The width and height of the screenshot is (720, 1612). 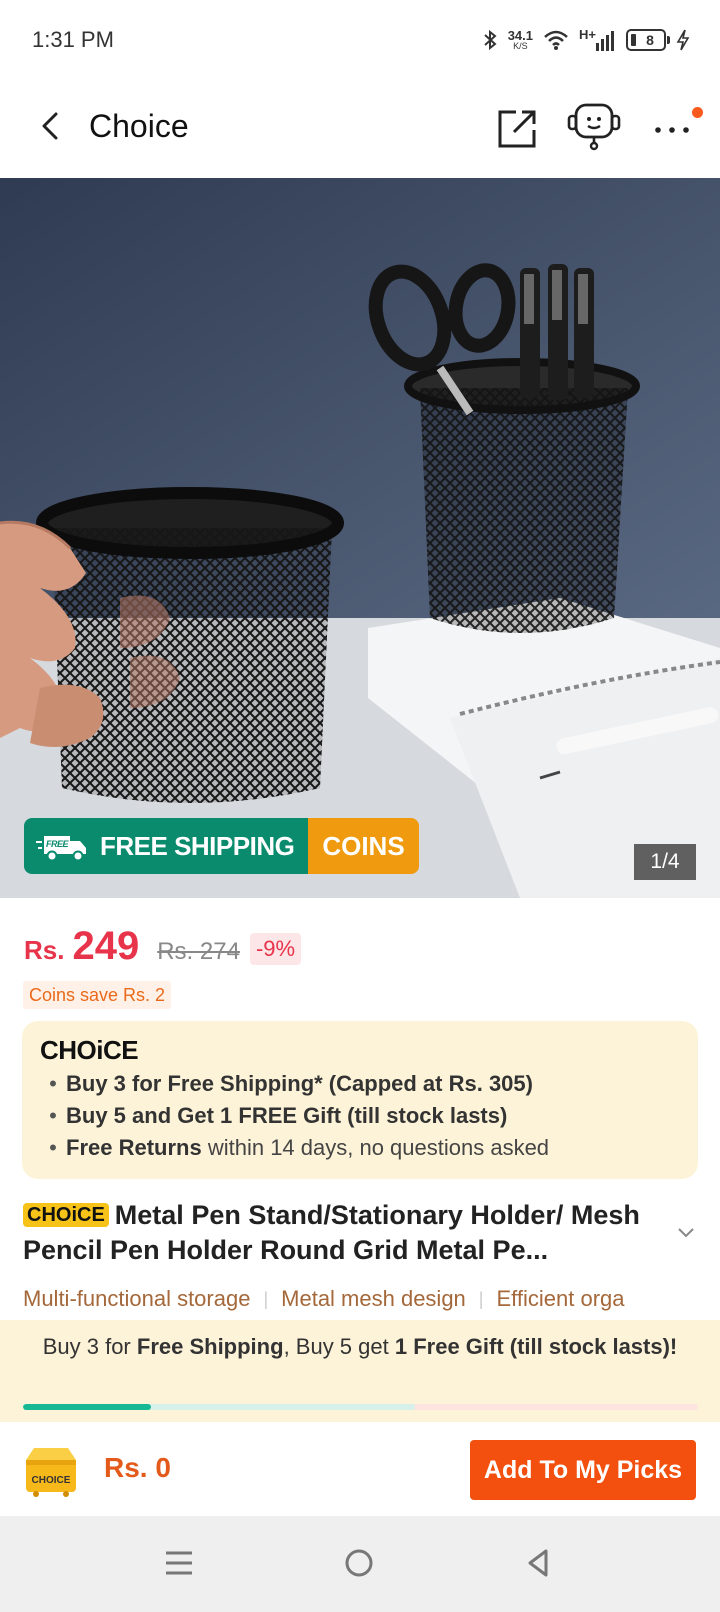 What do you see at coordinates (665, 862) in the screenshot?
I see `image-counter: 1/4` at bounding box center [665, 862].